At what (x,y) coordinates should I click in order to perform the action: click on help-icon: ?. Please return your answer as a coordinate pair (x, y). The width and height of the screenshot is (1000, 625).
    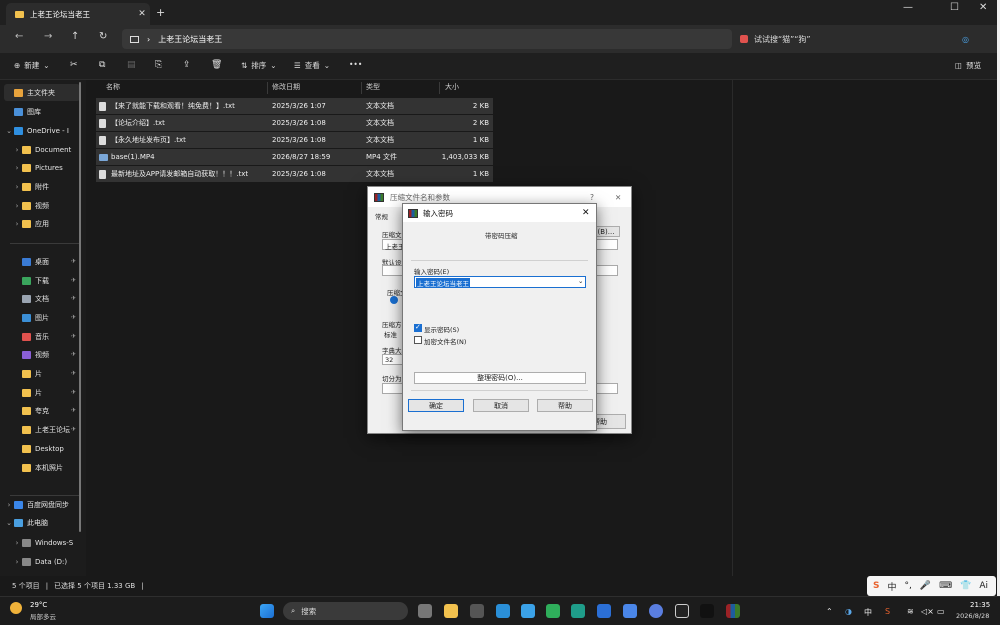
    Looking at the image, I should click on (592, 197).